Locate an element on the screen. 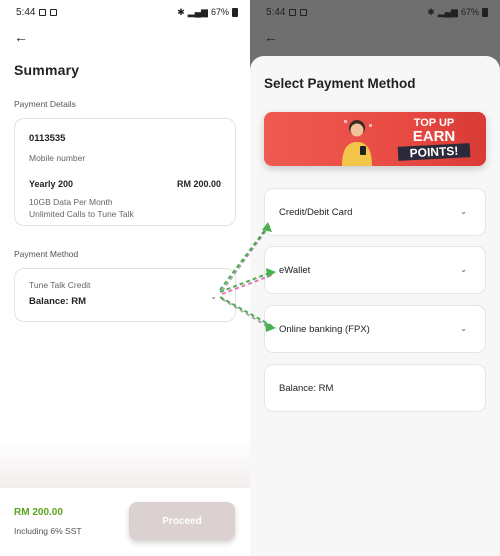 The height and width of the screenshot is (556, 500). person-with-phone-illustration is located at coordinates (357, 143).